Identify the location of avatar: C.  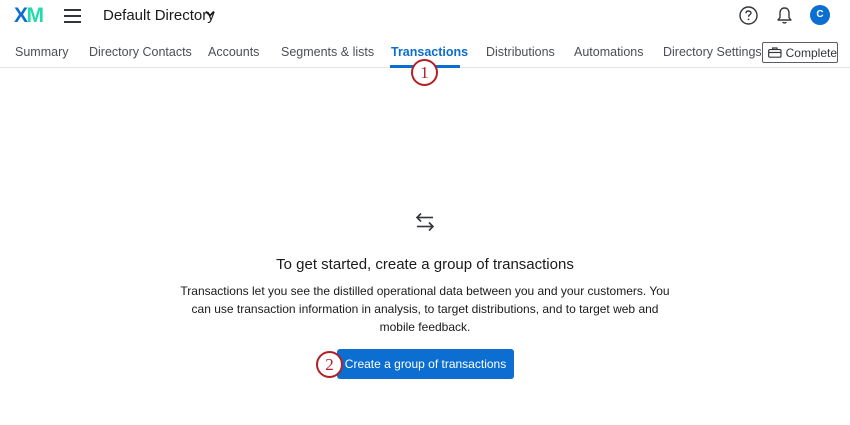
(820, 15).